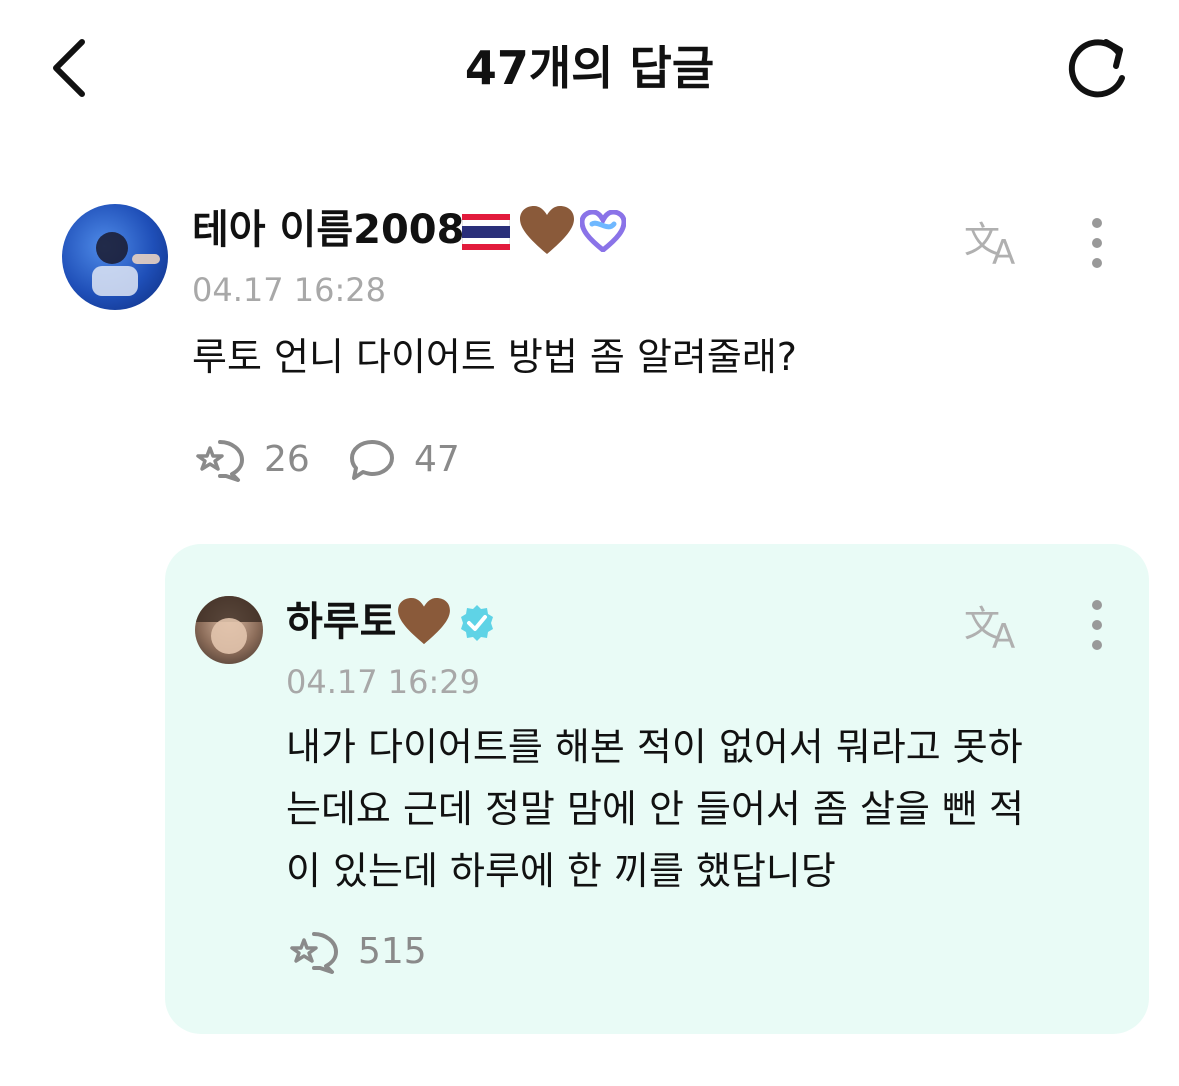  I want to click on reply-count: 47, so click(437, 459).